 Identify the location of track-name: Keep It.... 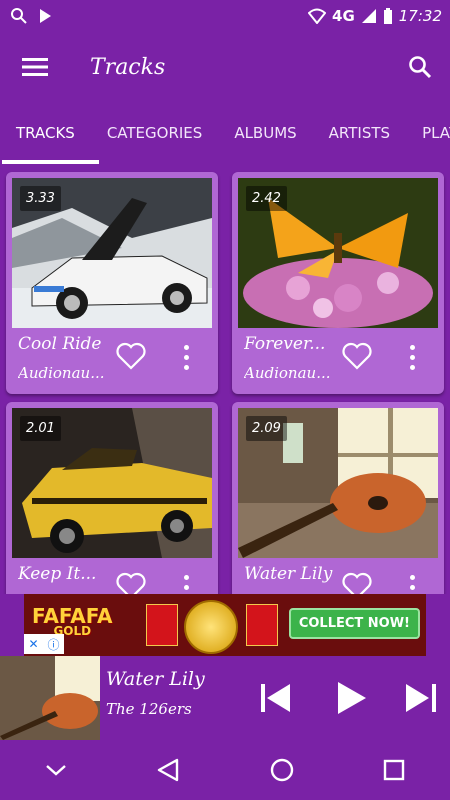
(57, 574).